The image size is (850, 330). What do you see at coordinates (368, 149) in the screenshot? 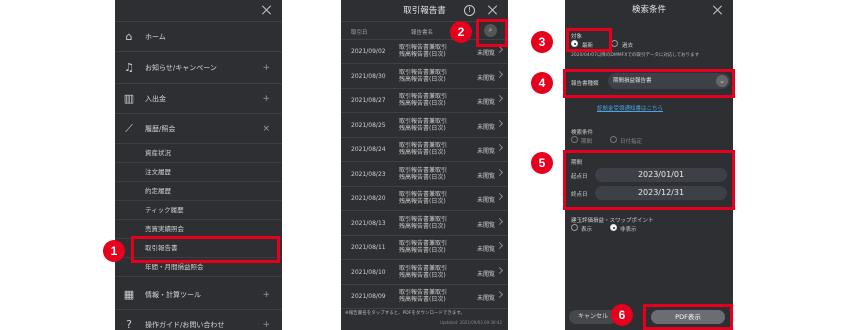
I see `row-date: 2021/08/24` at bounding box center [368, 149].